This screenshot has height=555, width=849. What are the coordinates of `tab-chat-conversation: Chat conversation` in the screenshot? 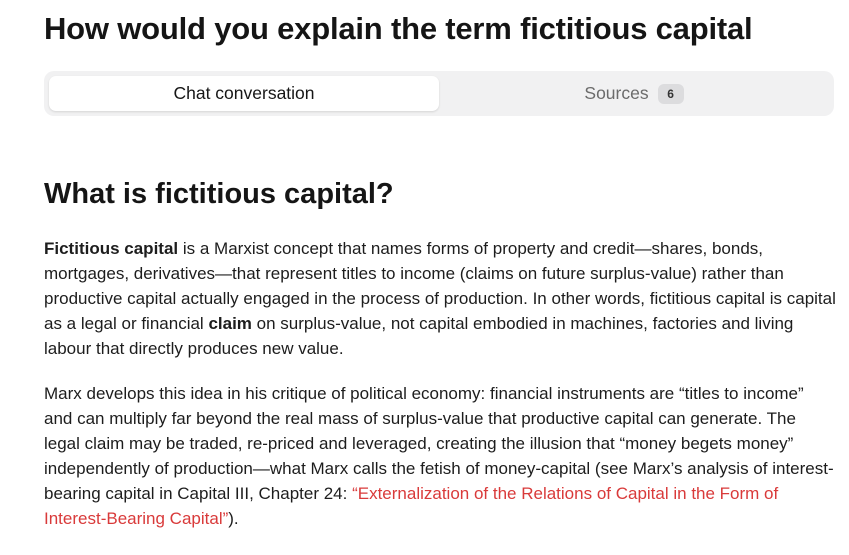 It's located at (244, 93).